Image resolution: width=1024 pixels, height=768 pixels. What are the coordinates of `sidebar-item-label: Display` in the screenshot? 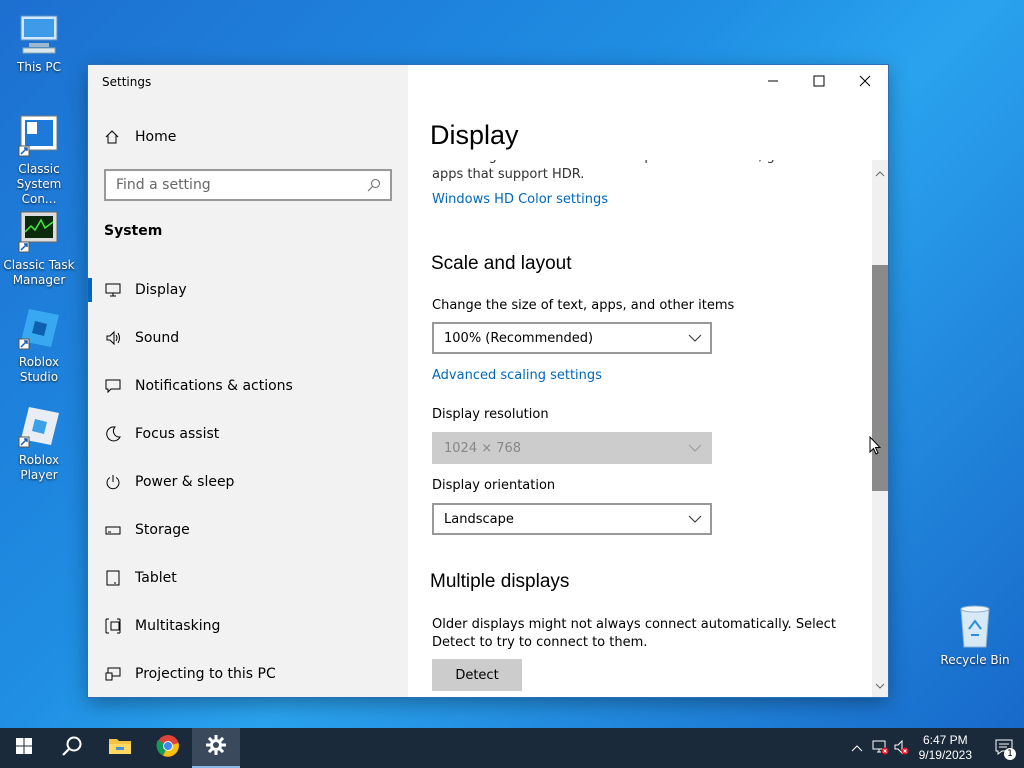 It's located at (161, 290).